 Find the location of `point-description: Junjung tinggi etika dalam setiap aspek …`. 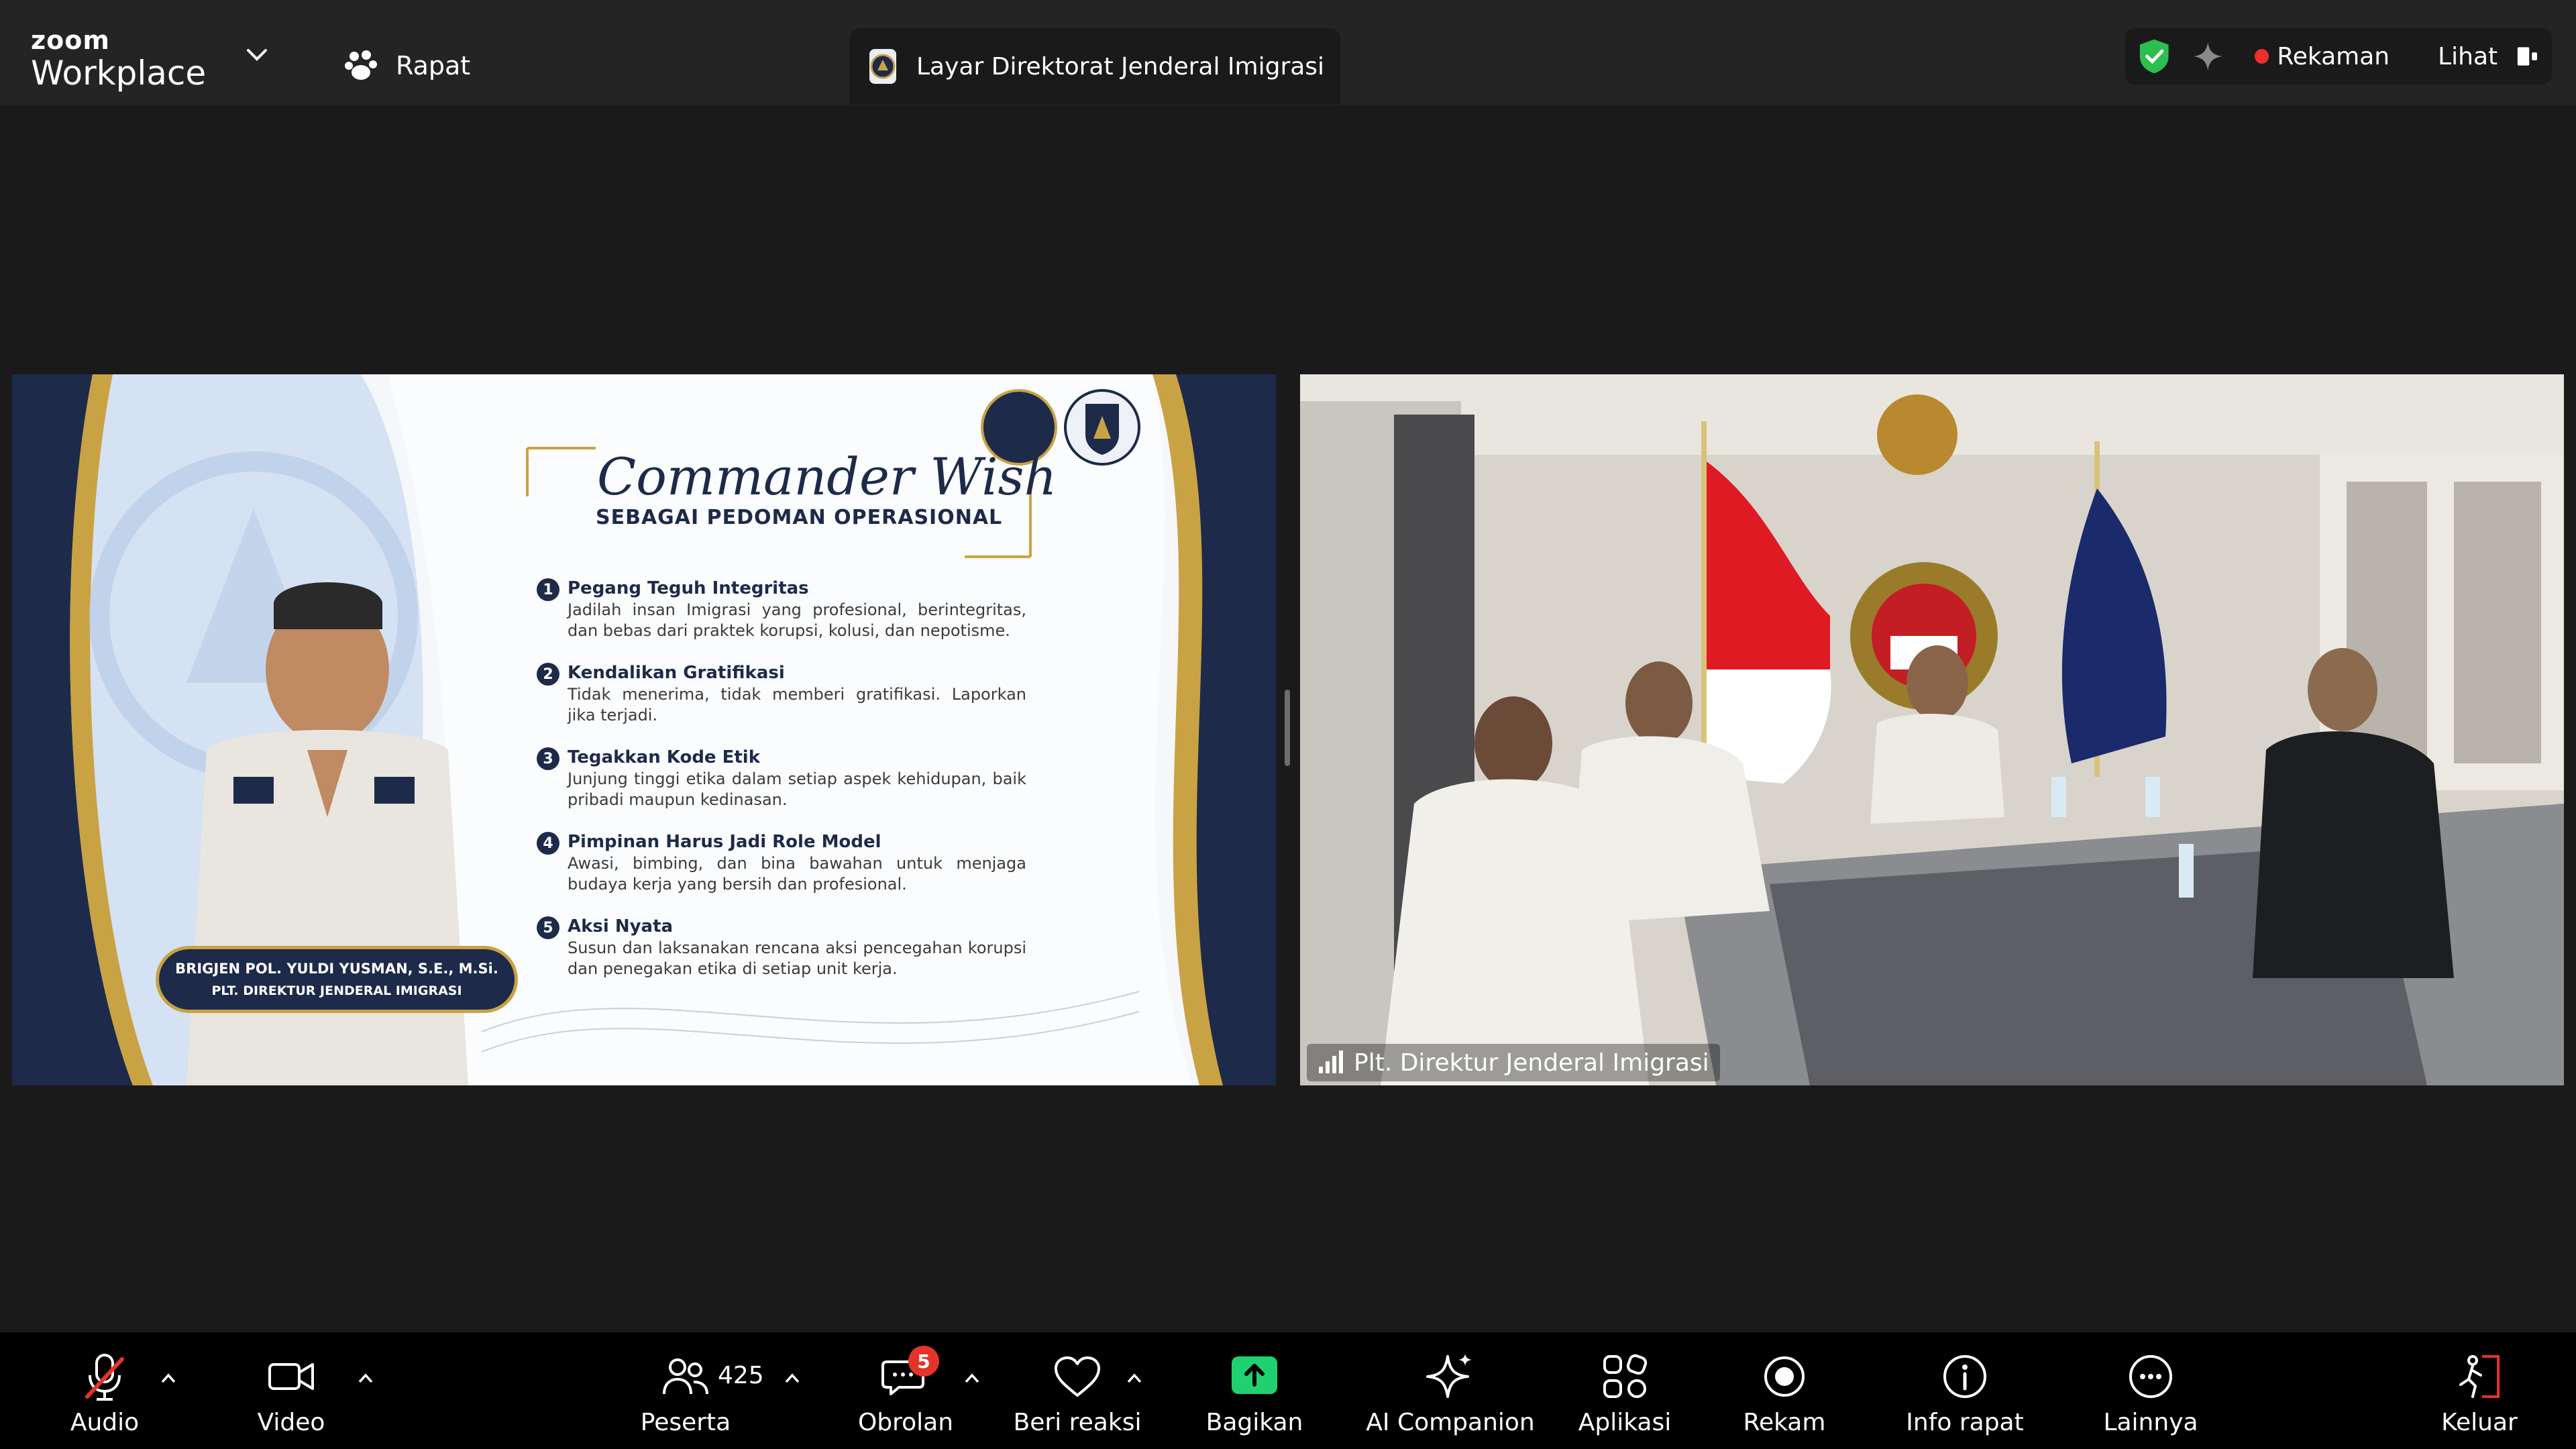

point-description: Junjung tinggi etika dalam setiap aspek … is located at coordinates (797, 789).